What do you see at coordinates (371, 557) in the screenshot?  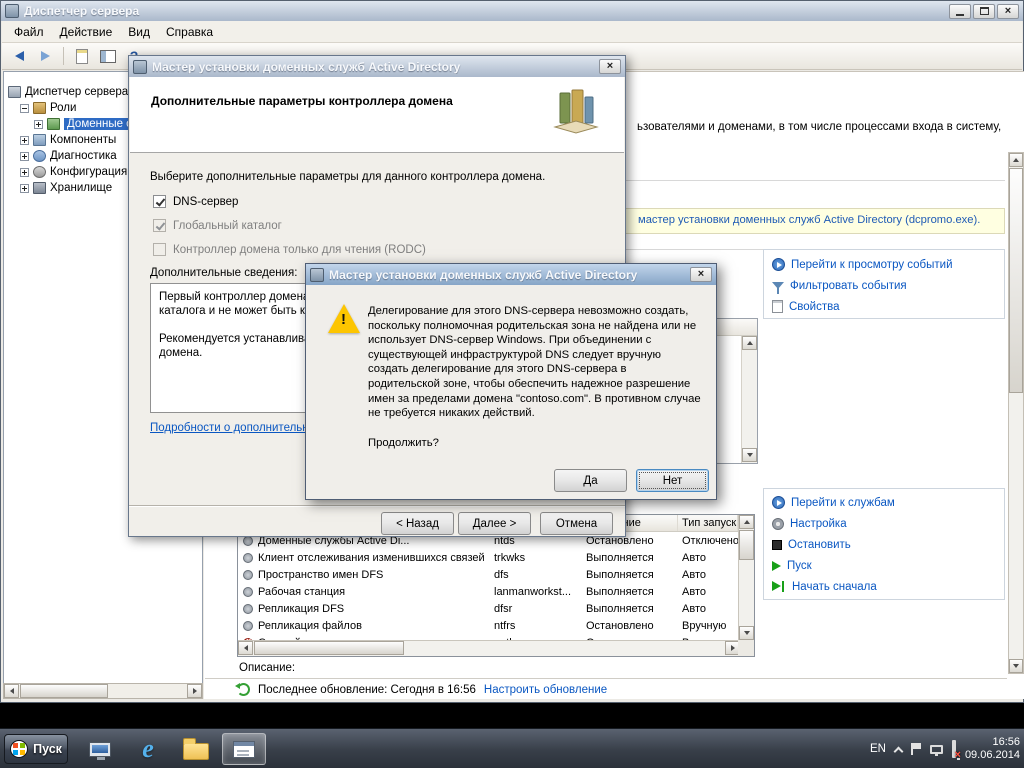 I see `cell-text: Клиент отслеживания изменившихся связей` at bounding box center [371, 557].